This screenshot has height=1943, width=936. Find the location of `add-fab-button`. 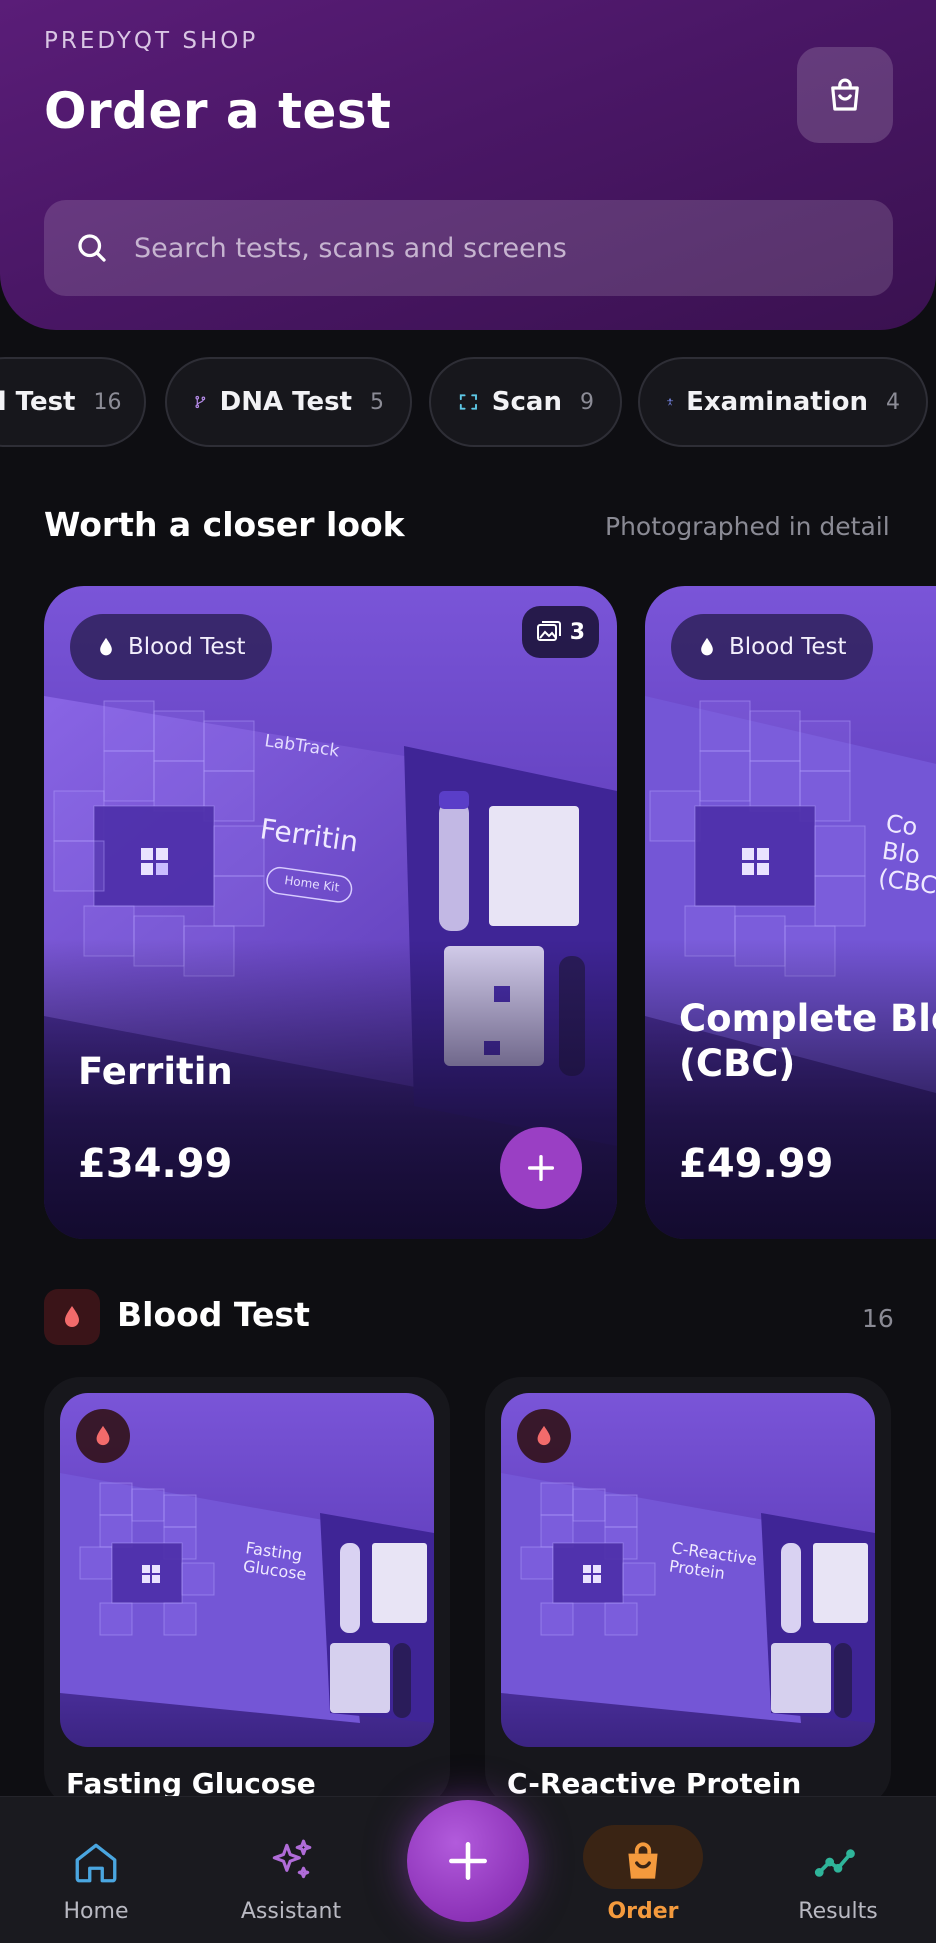

add-fab-button is located at coordinates (468, 1861).